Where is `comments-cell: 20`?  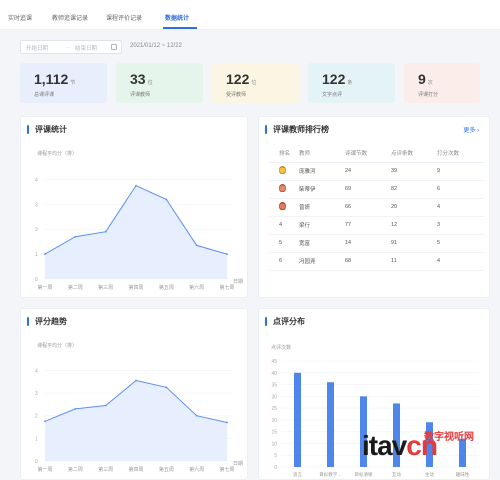
comments-cell: 20 is located at coordinates (414, 207).